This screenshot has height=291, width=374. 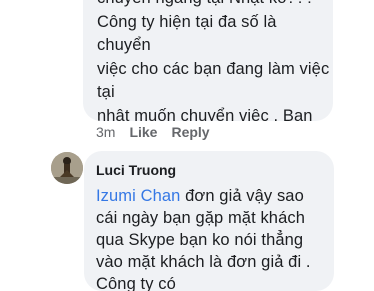 I want to click on like-button: Like, so click(x=143, y=132).